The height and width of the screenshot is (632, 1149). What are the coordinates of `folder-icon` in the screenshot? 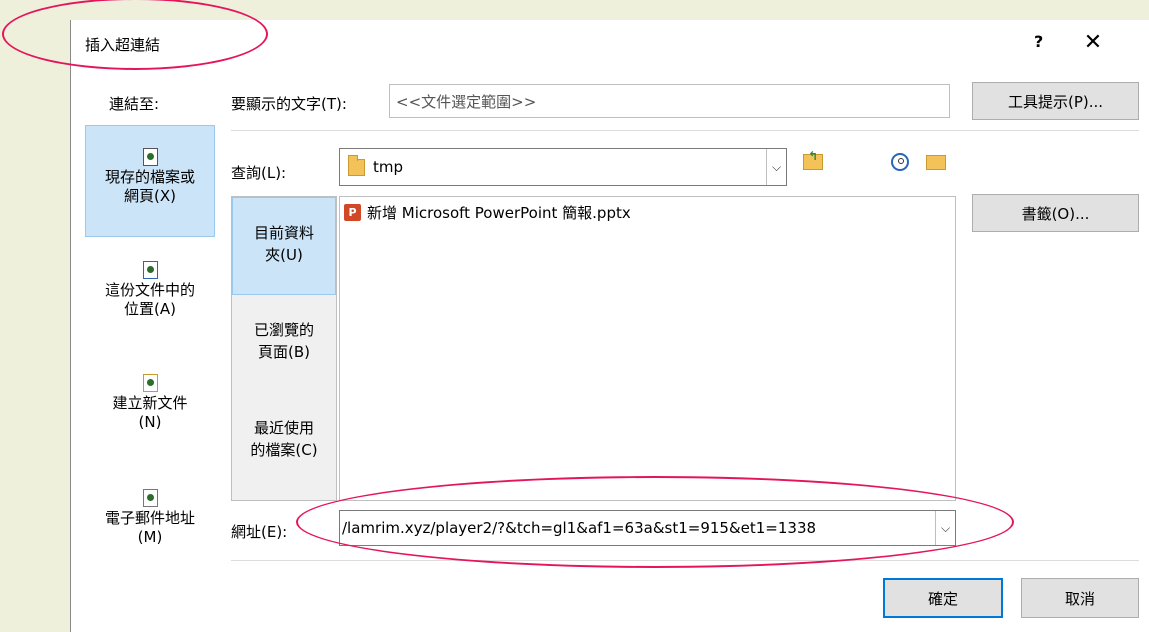 It's located at (356, 165).